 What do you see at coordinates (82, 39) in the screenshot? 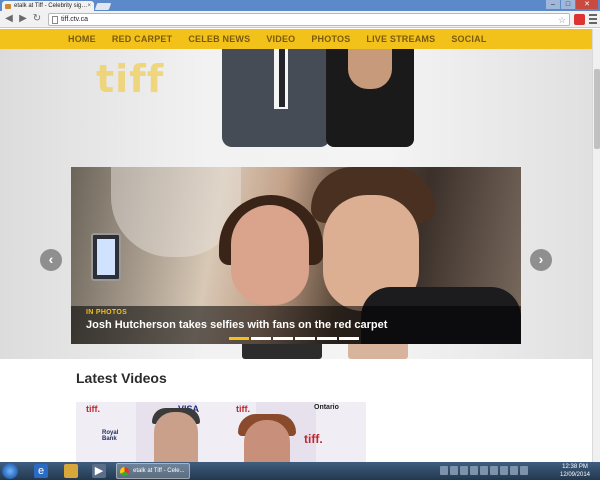
I see `nav-home: HOME` at bounding box center [82, 39].